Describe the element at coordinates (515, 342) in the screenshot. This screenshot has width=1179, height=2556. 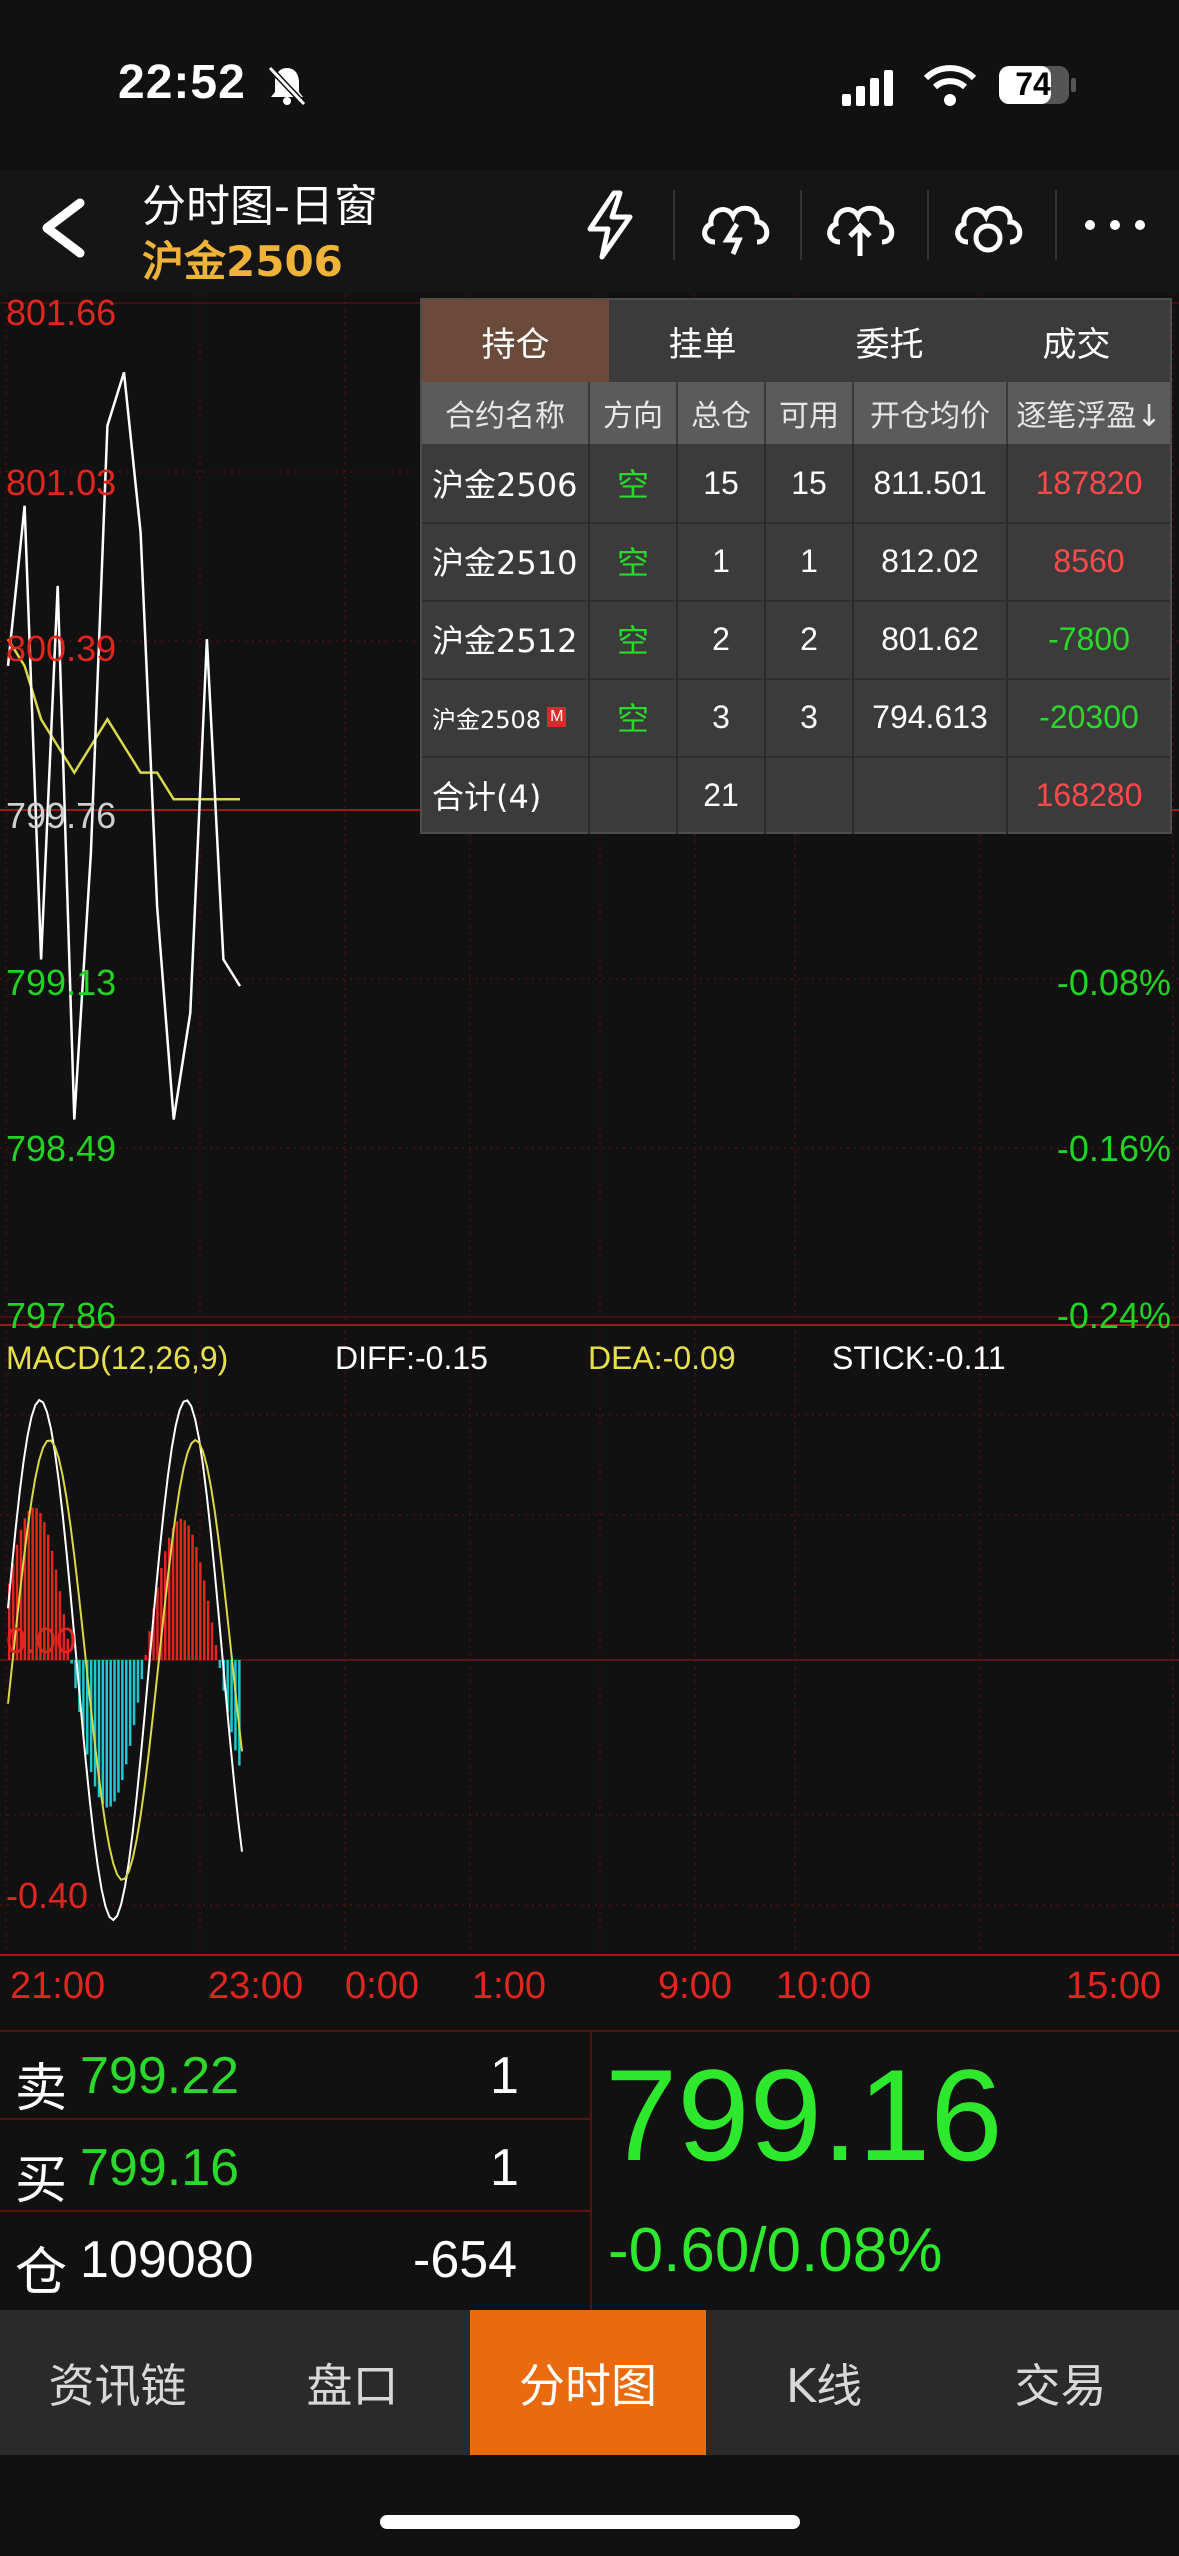
I see `tab-positions: 持仓` at that location.